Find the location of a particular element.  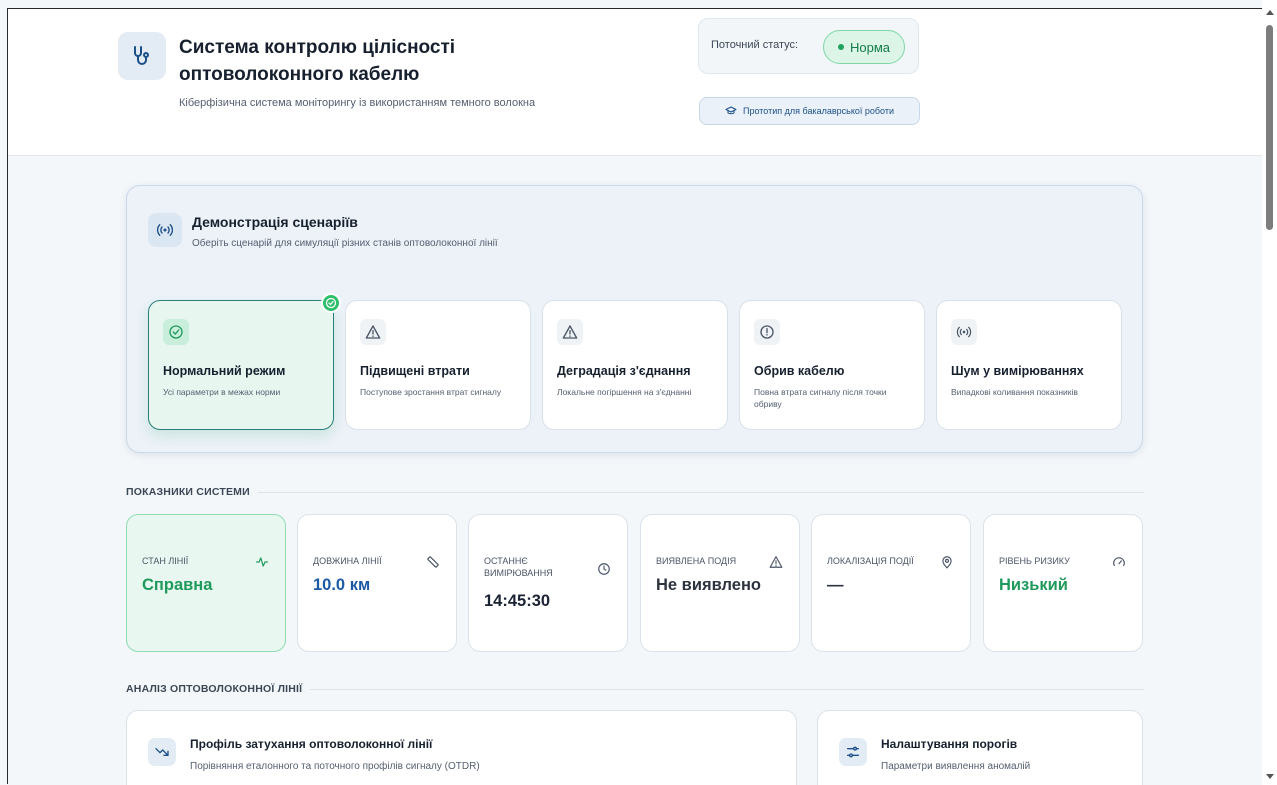

location-pin-icon is located at coordinates (947, 562).